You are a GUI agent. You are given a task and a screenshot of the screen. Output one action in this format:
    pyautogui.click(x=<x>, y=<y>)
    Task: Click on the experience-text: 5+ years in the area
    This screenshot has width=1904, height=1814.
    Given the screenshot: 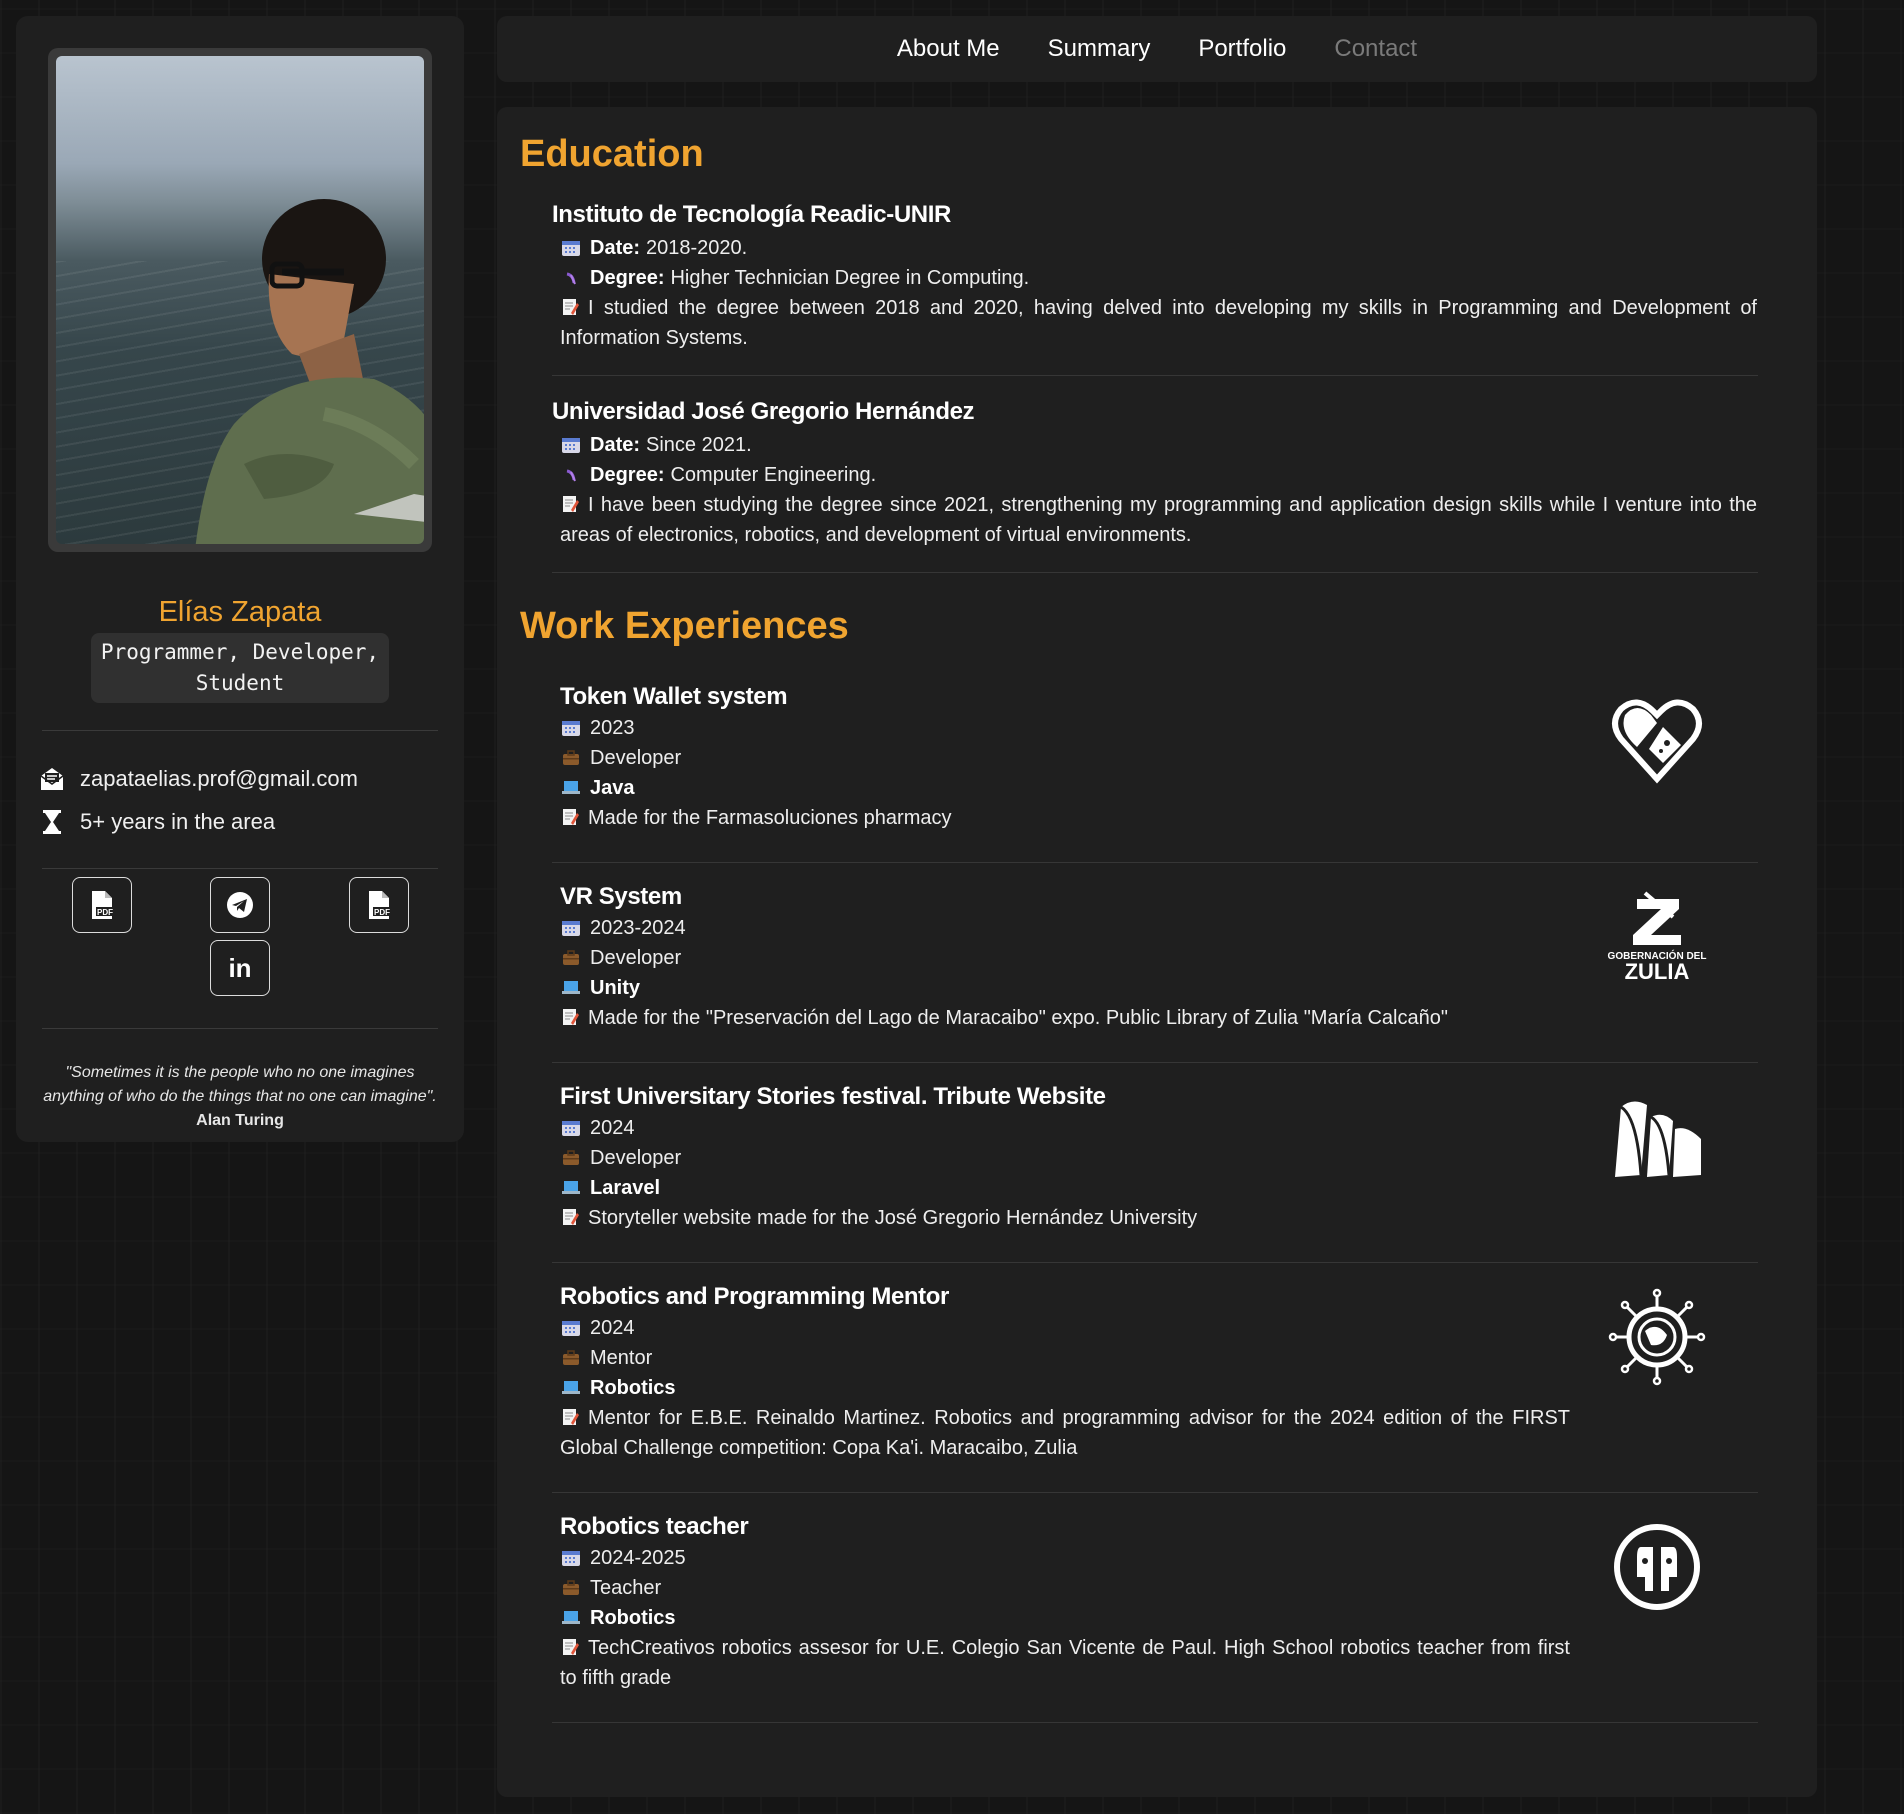 What is the action you would take?
    pyautogui.click(x=178, y=821)
    